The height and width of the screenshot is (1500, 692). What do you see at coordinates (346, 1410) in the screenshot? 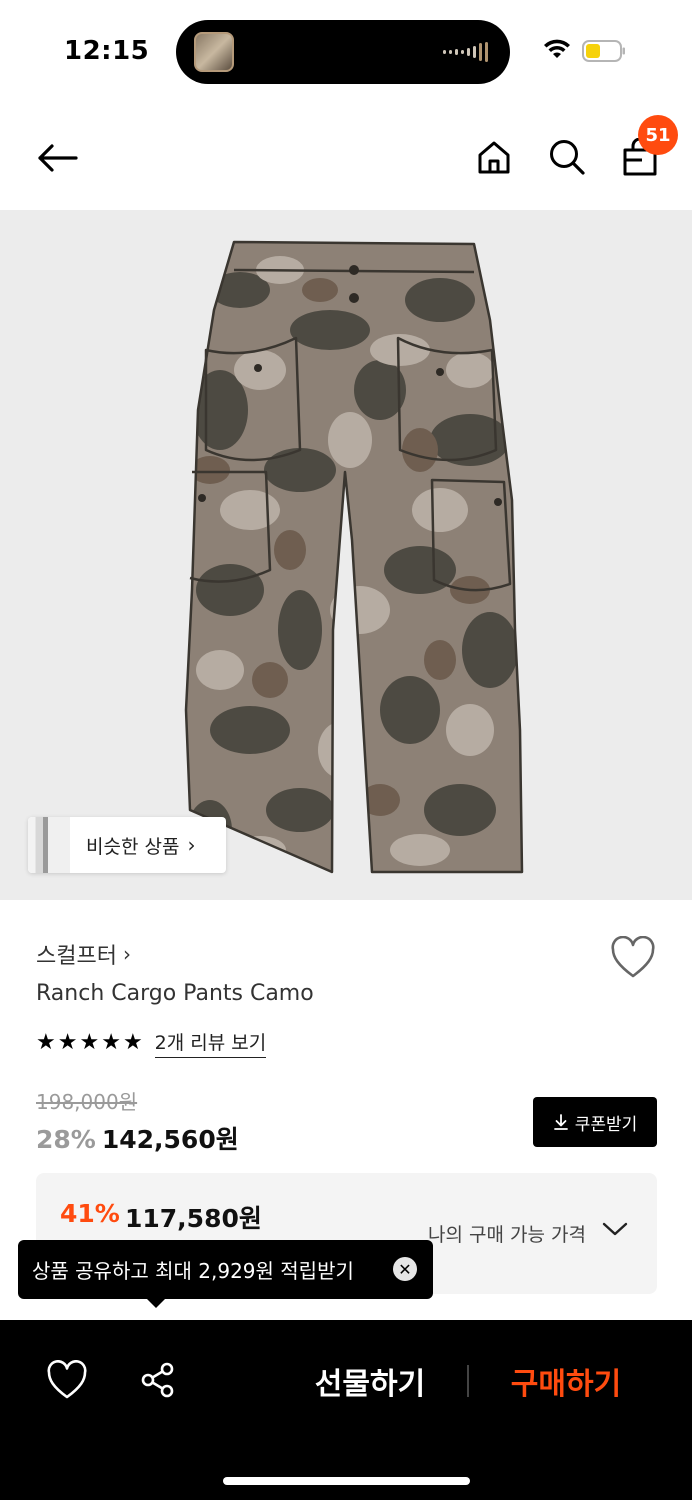
I see `bottom-action-bar: 선물하기 구매하기` at bounding box center [346, 1410].